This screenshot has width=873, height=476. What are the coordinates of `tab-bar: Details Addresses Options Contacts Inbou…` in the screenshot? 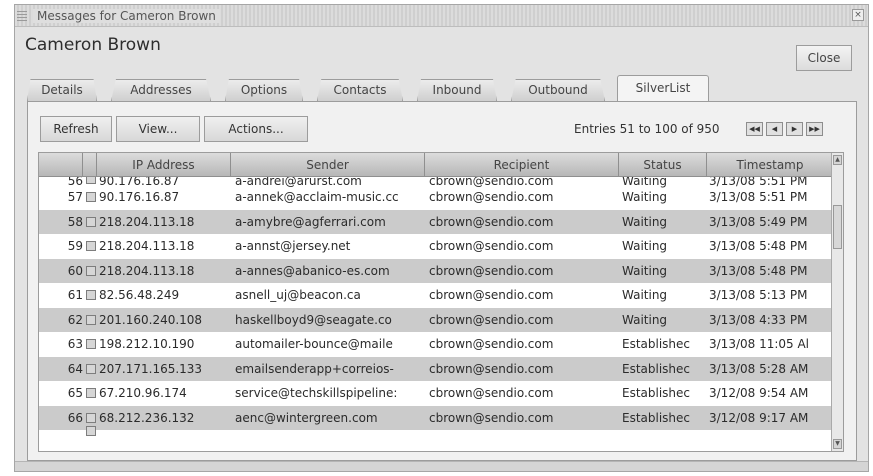 It's located at (441, 88).